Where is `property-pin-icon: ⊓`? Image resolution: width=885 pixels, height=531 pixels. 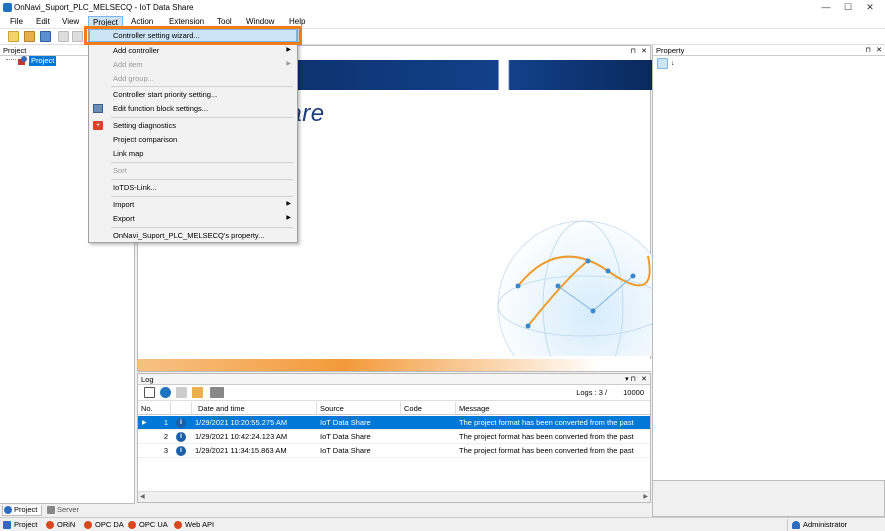
property-pin-icon: ⊓ is located at coordinates (868, 50).